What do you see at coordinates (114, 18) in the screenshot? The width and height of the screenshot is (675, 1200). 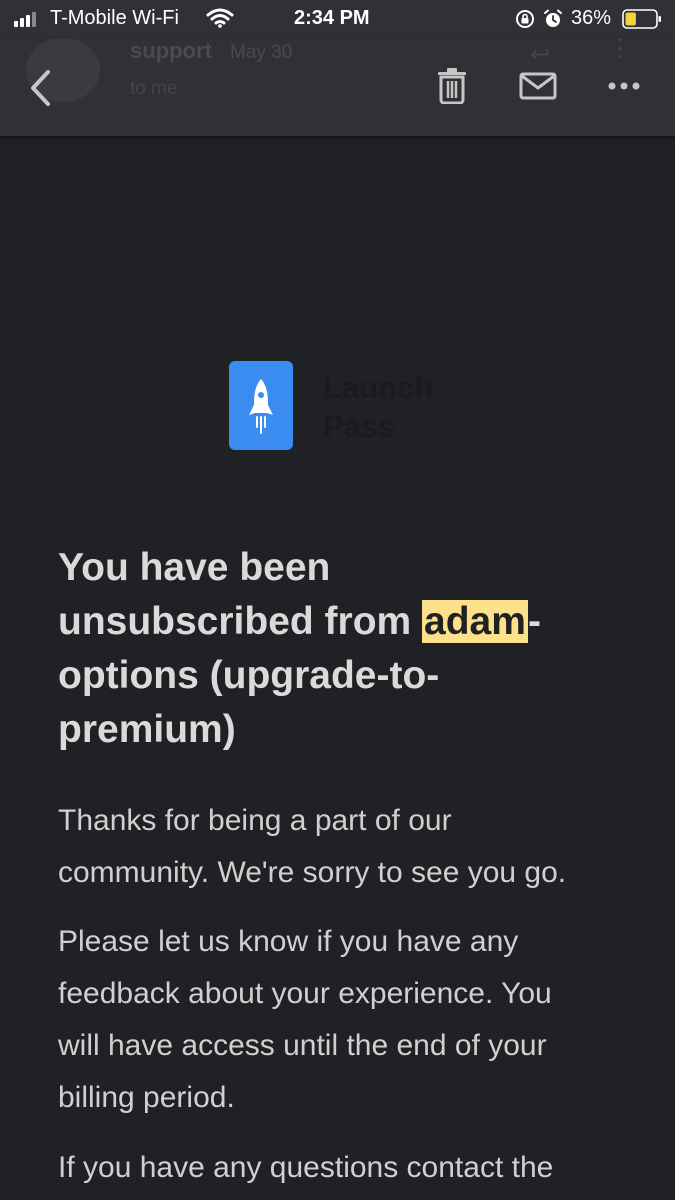 I see `carrier-label: T-Mobile Wi-Fi` at bounding box center [114, 18].